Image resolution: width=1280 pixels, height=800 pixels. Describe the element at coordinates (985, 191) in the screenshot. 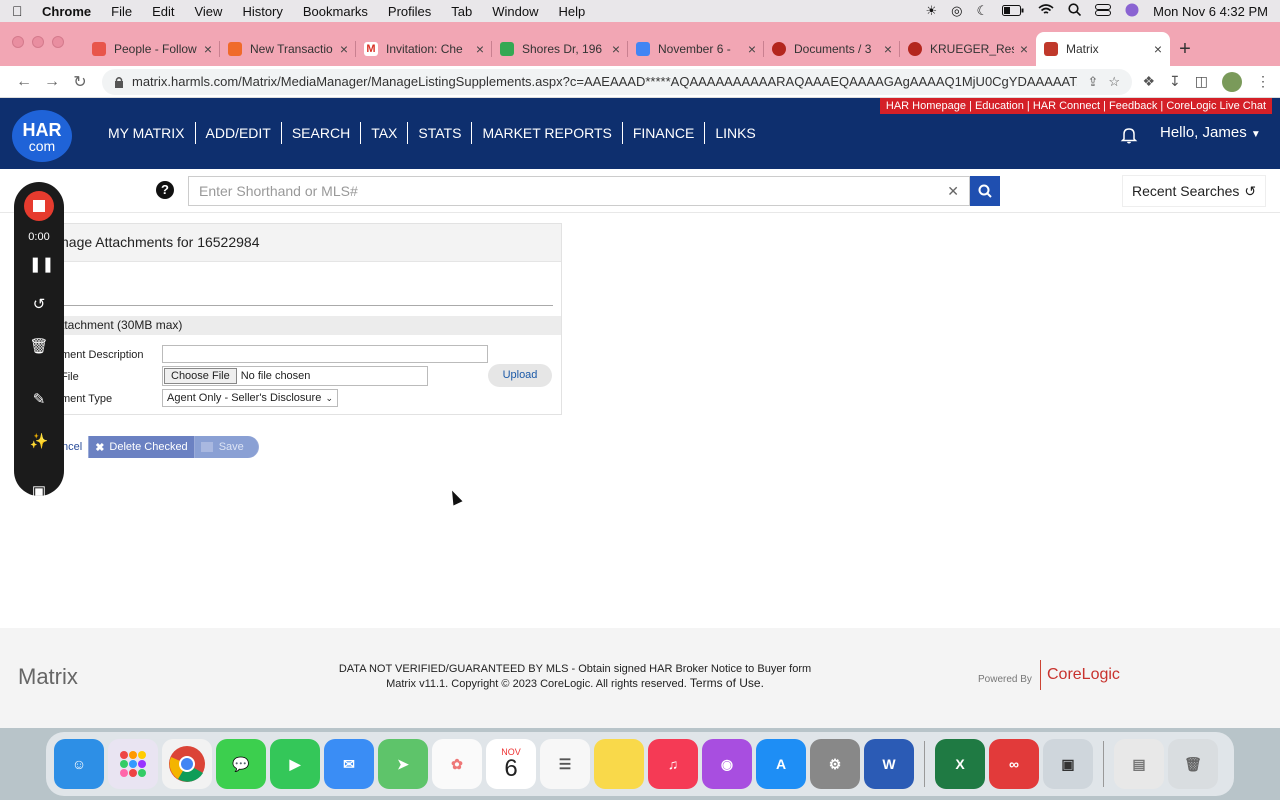

I see `search-button` at that location.